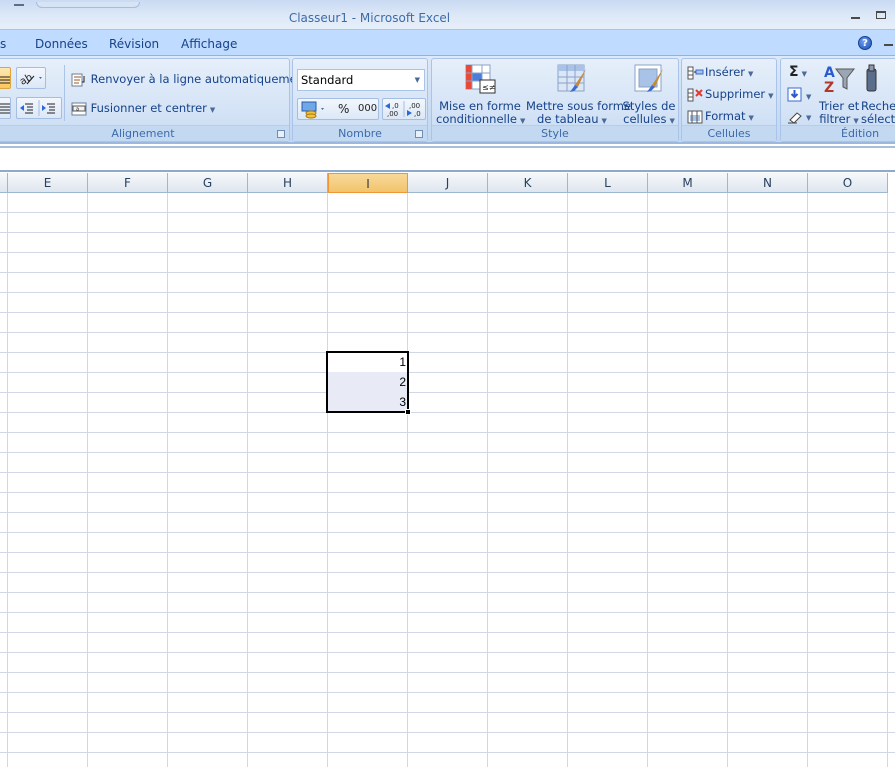 The height and width of the screenshot is (767, 895). I want to click on number-group-label: Nombre, so click(360, 133).